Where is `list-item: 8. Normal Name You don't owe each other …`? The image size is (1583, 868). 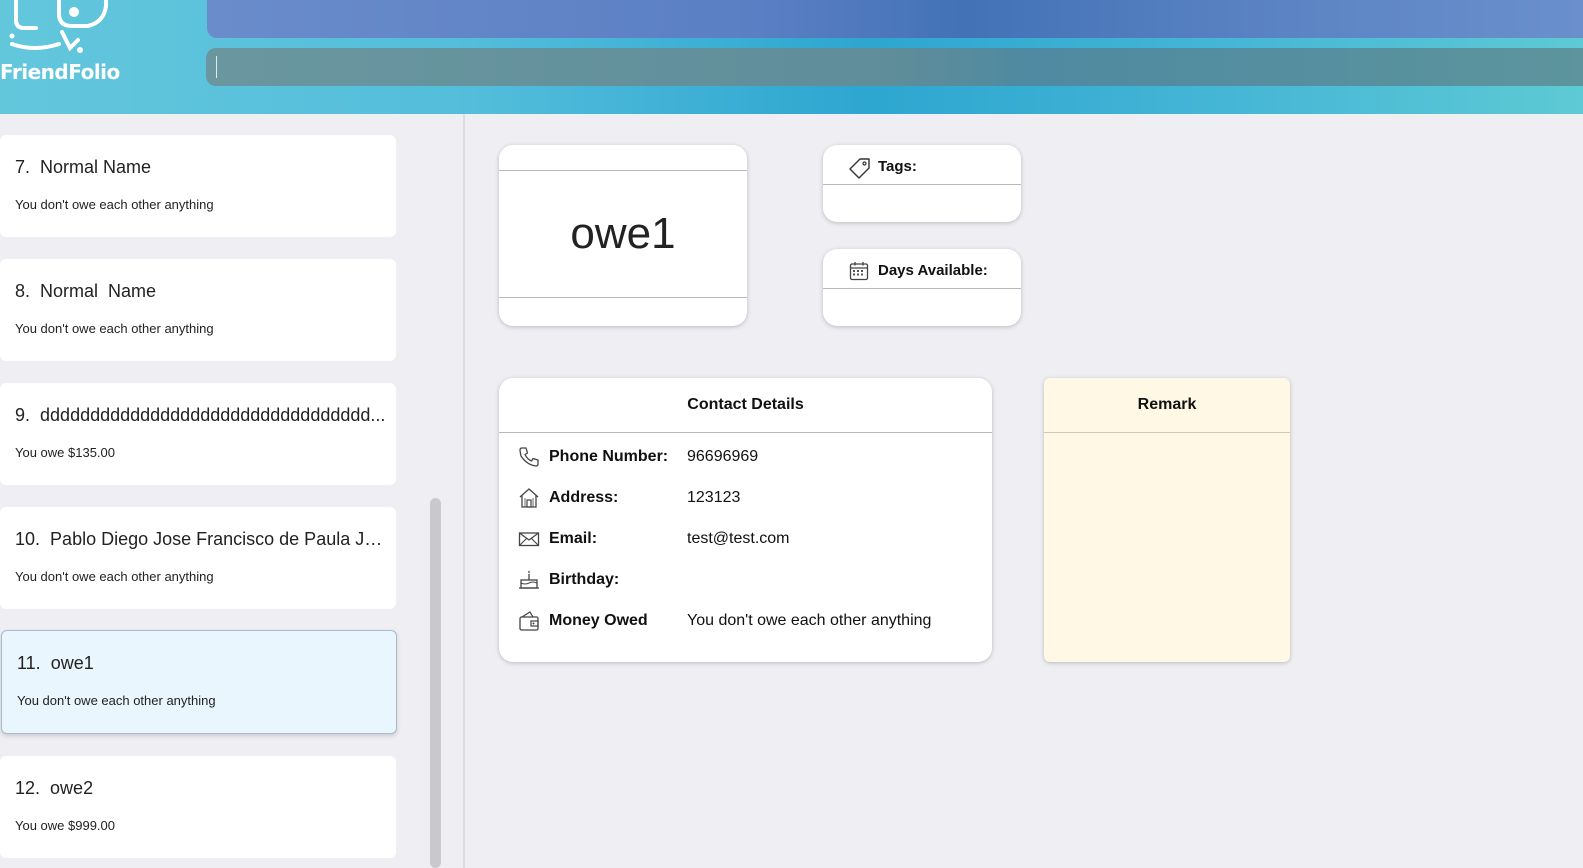
list-item: 8. Normal Name You don't owe each other … is located at coordinates (198, 310).